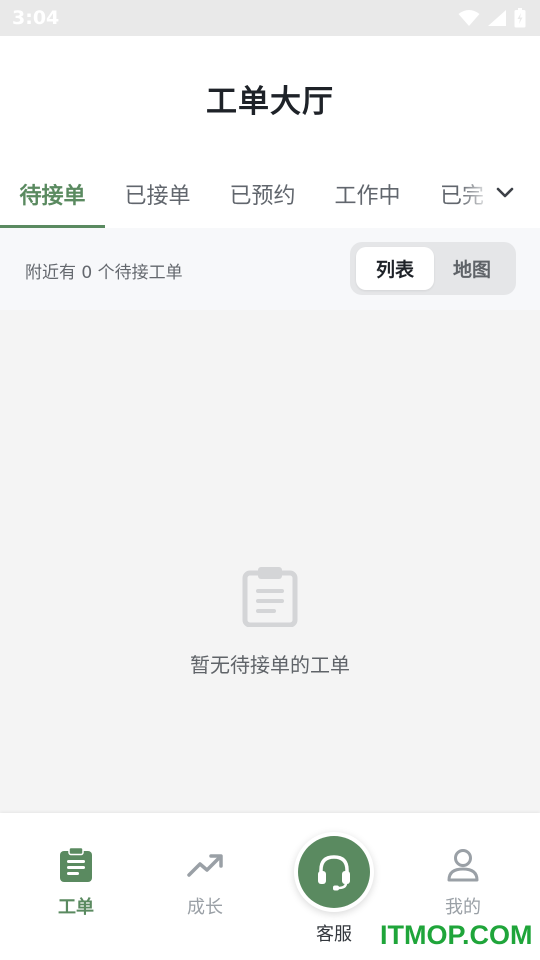 Image resolution: width=540 pixels, height=960 pixels. I want to click on signal-icon, so click(497, 18).